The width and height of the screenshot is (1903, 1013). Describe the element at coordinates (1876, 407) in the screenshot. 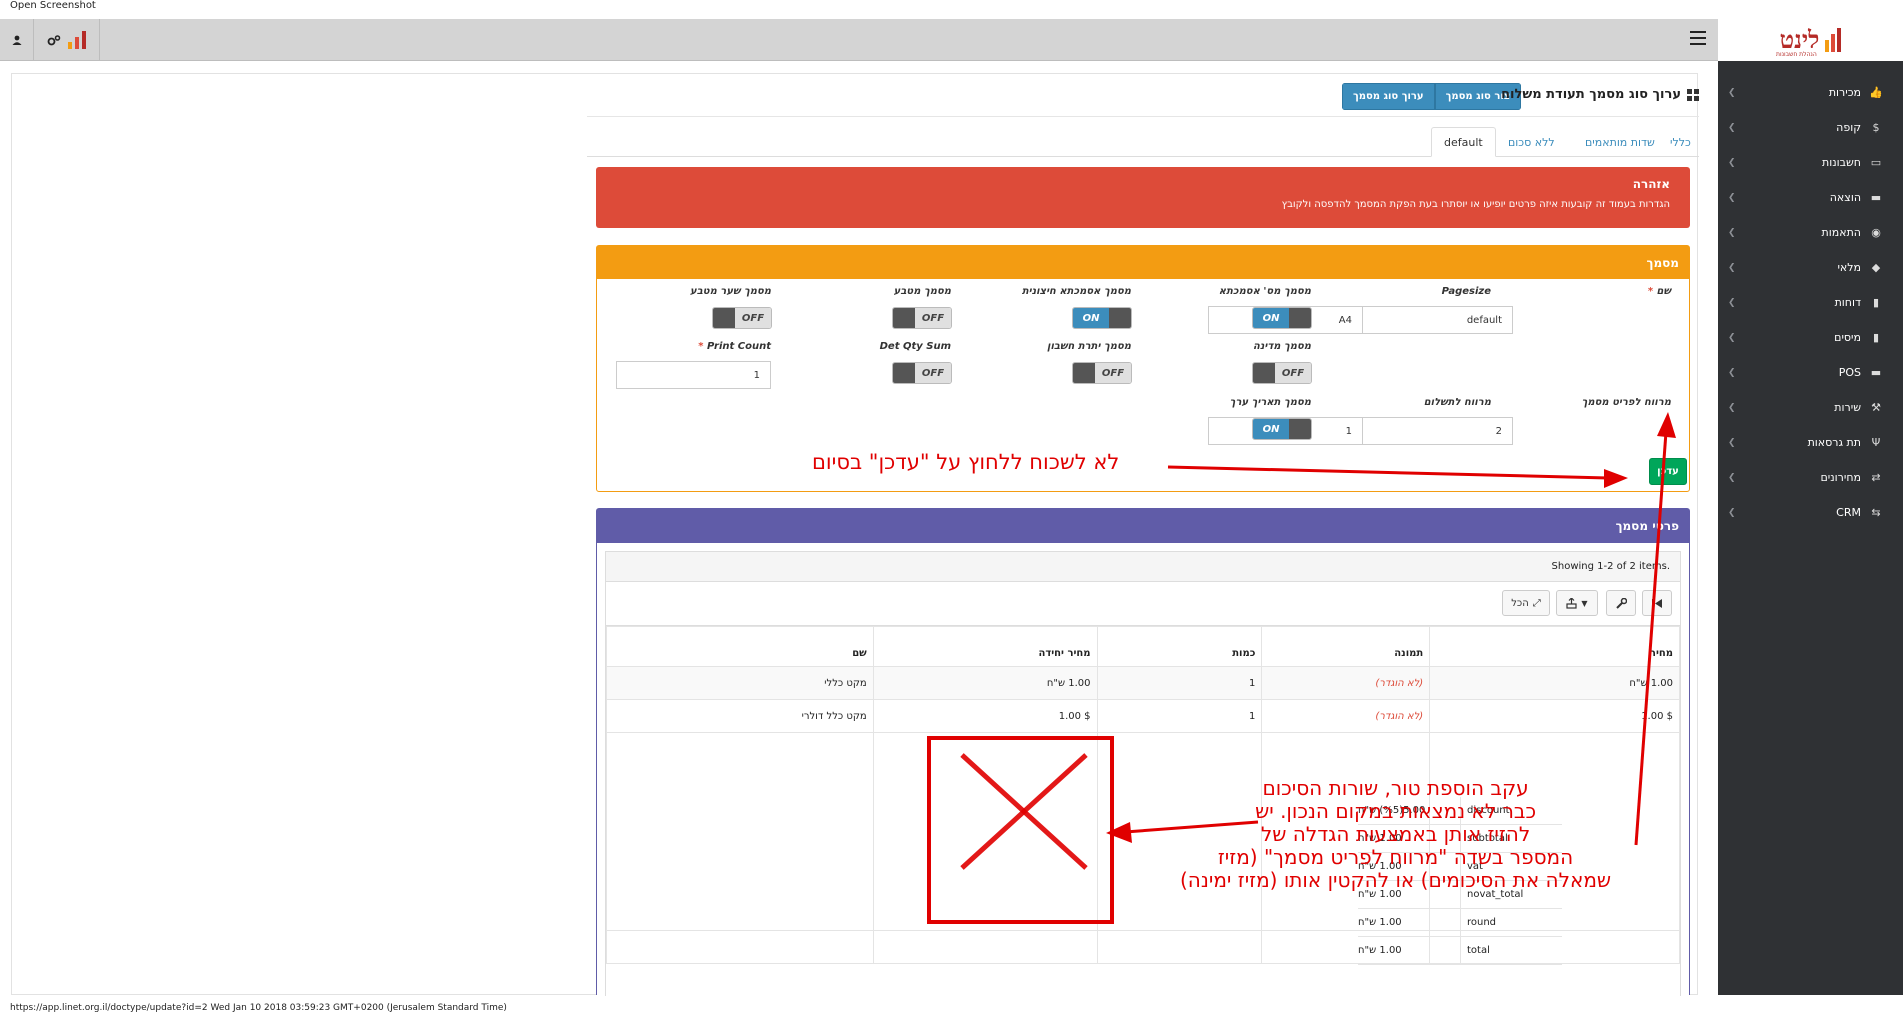

I see `wrench-icon: ⚒` at that location.